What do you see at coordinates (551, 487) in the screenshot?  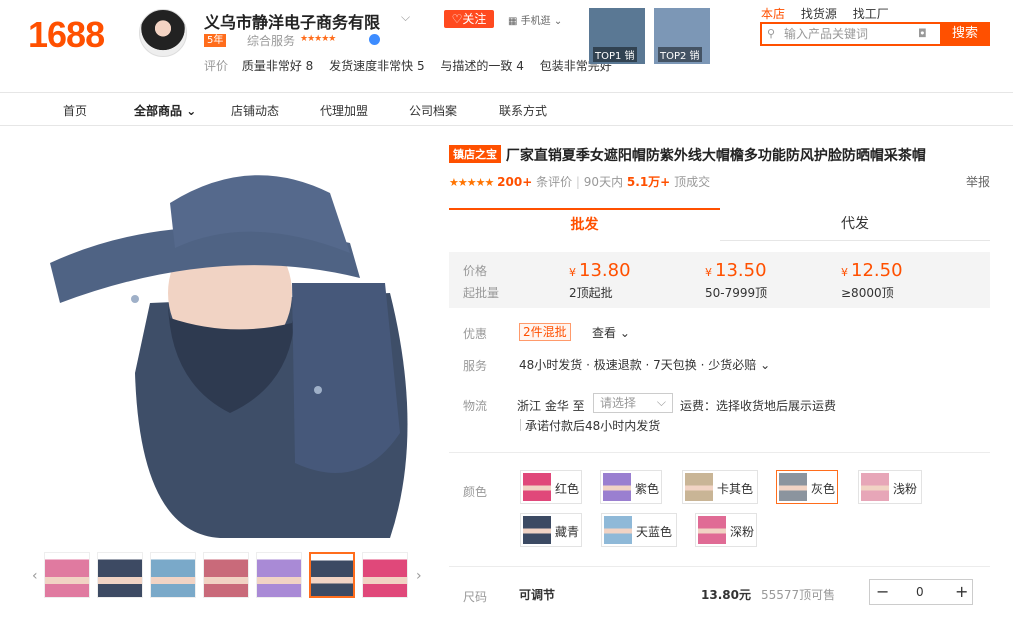 I see `color-option: 红色` at bounding box center [551, 487].